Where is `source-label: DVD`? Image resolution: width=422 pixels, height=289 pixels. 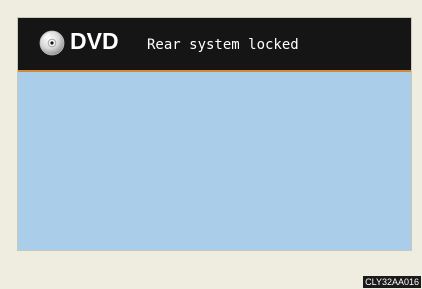
source-label: DVD is located at coordinates (94, 41).